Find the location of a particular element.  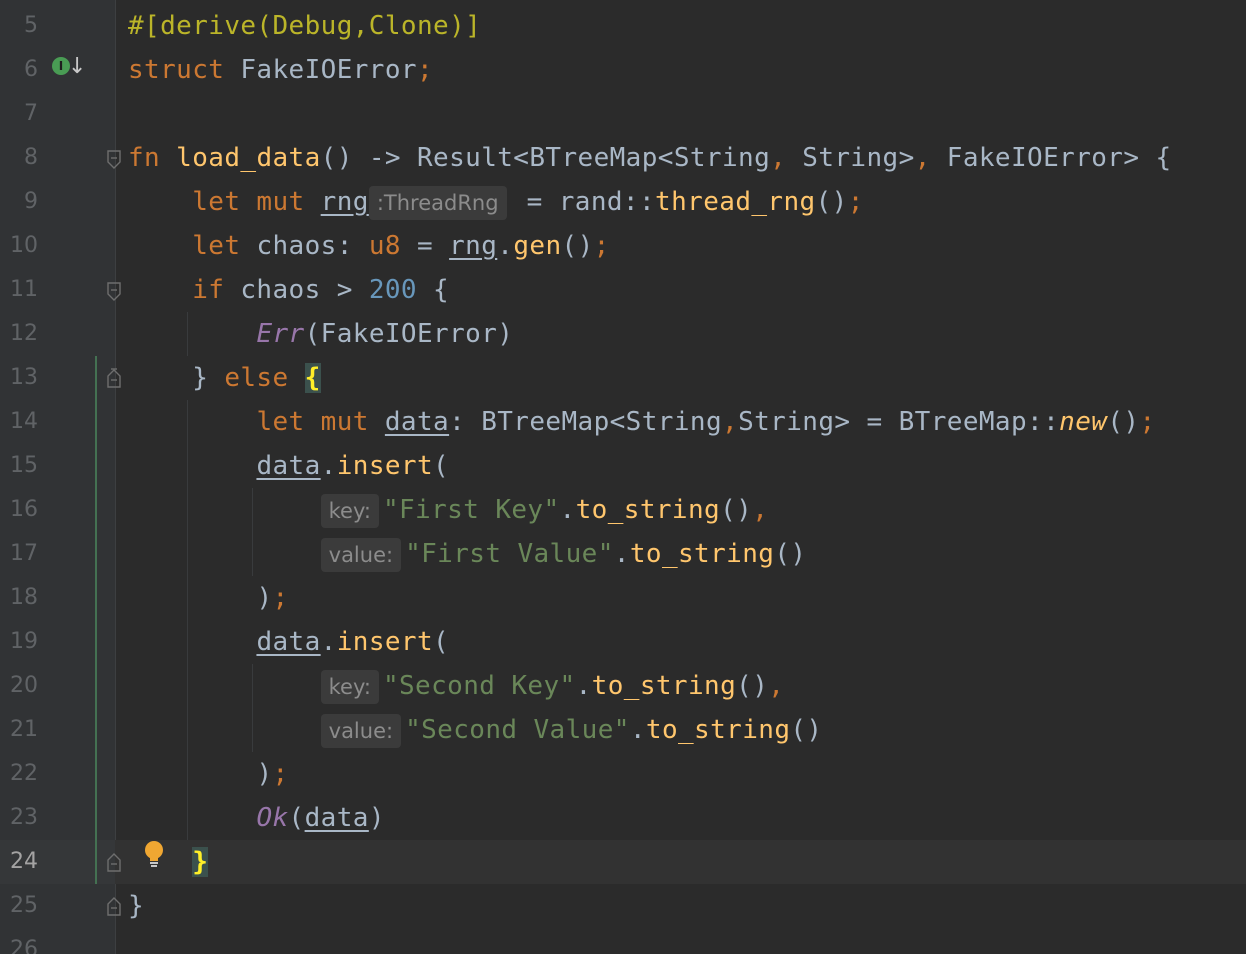

method-call-token: gen is located at coordinates (537, 246).